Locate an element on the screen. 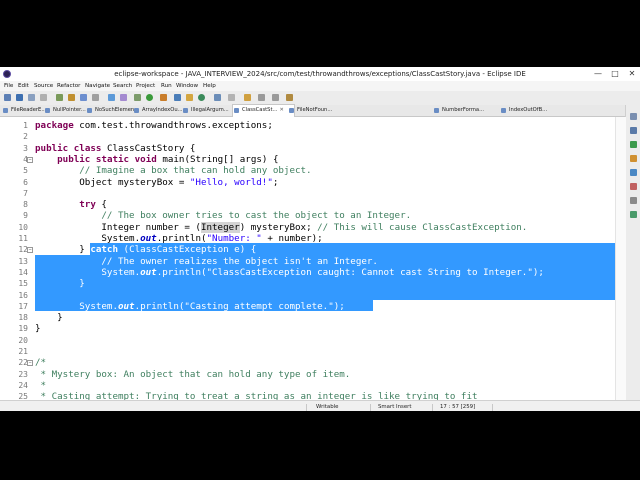  search-icon is located at coordinates (231, 97).